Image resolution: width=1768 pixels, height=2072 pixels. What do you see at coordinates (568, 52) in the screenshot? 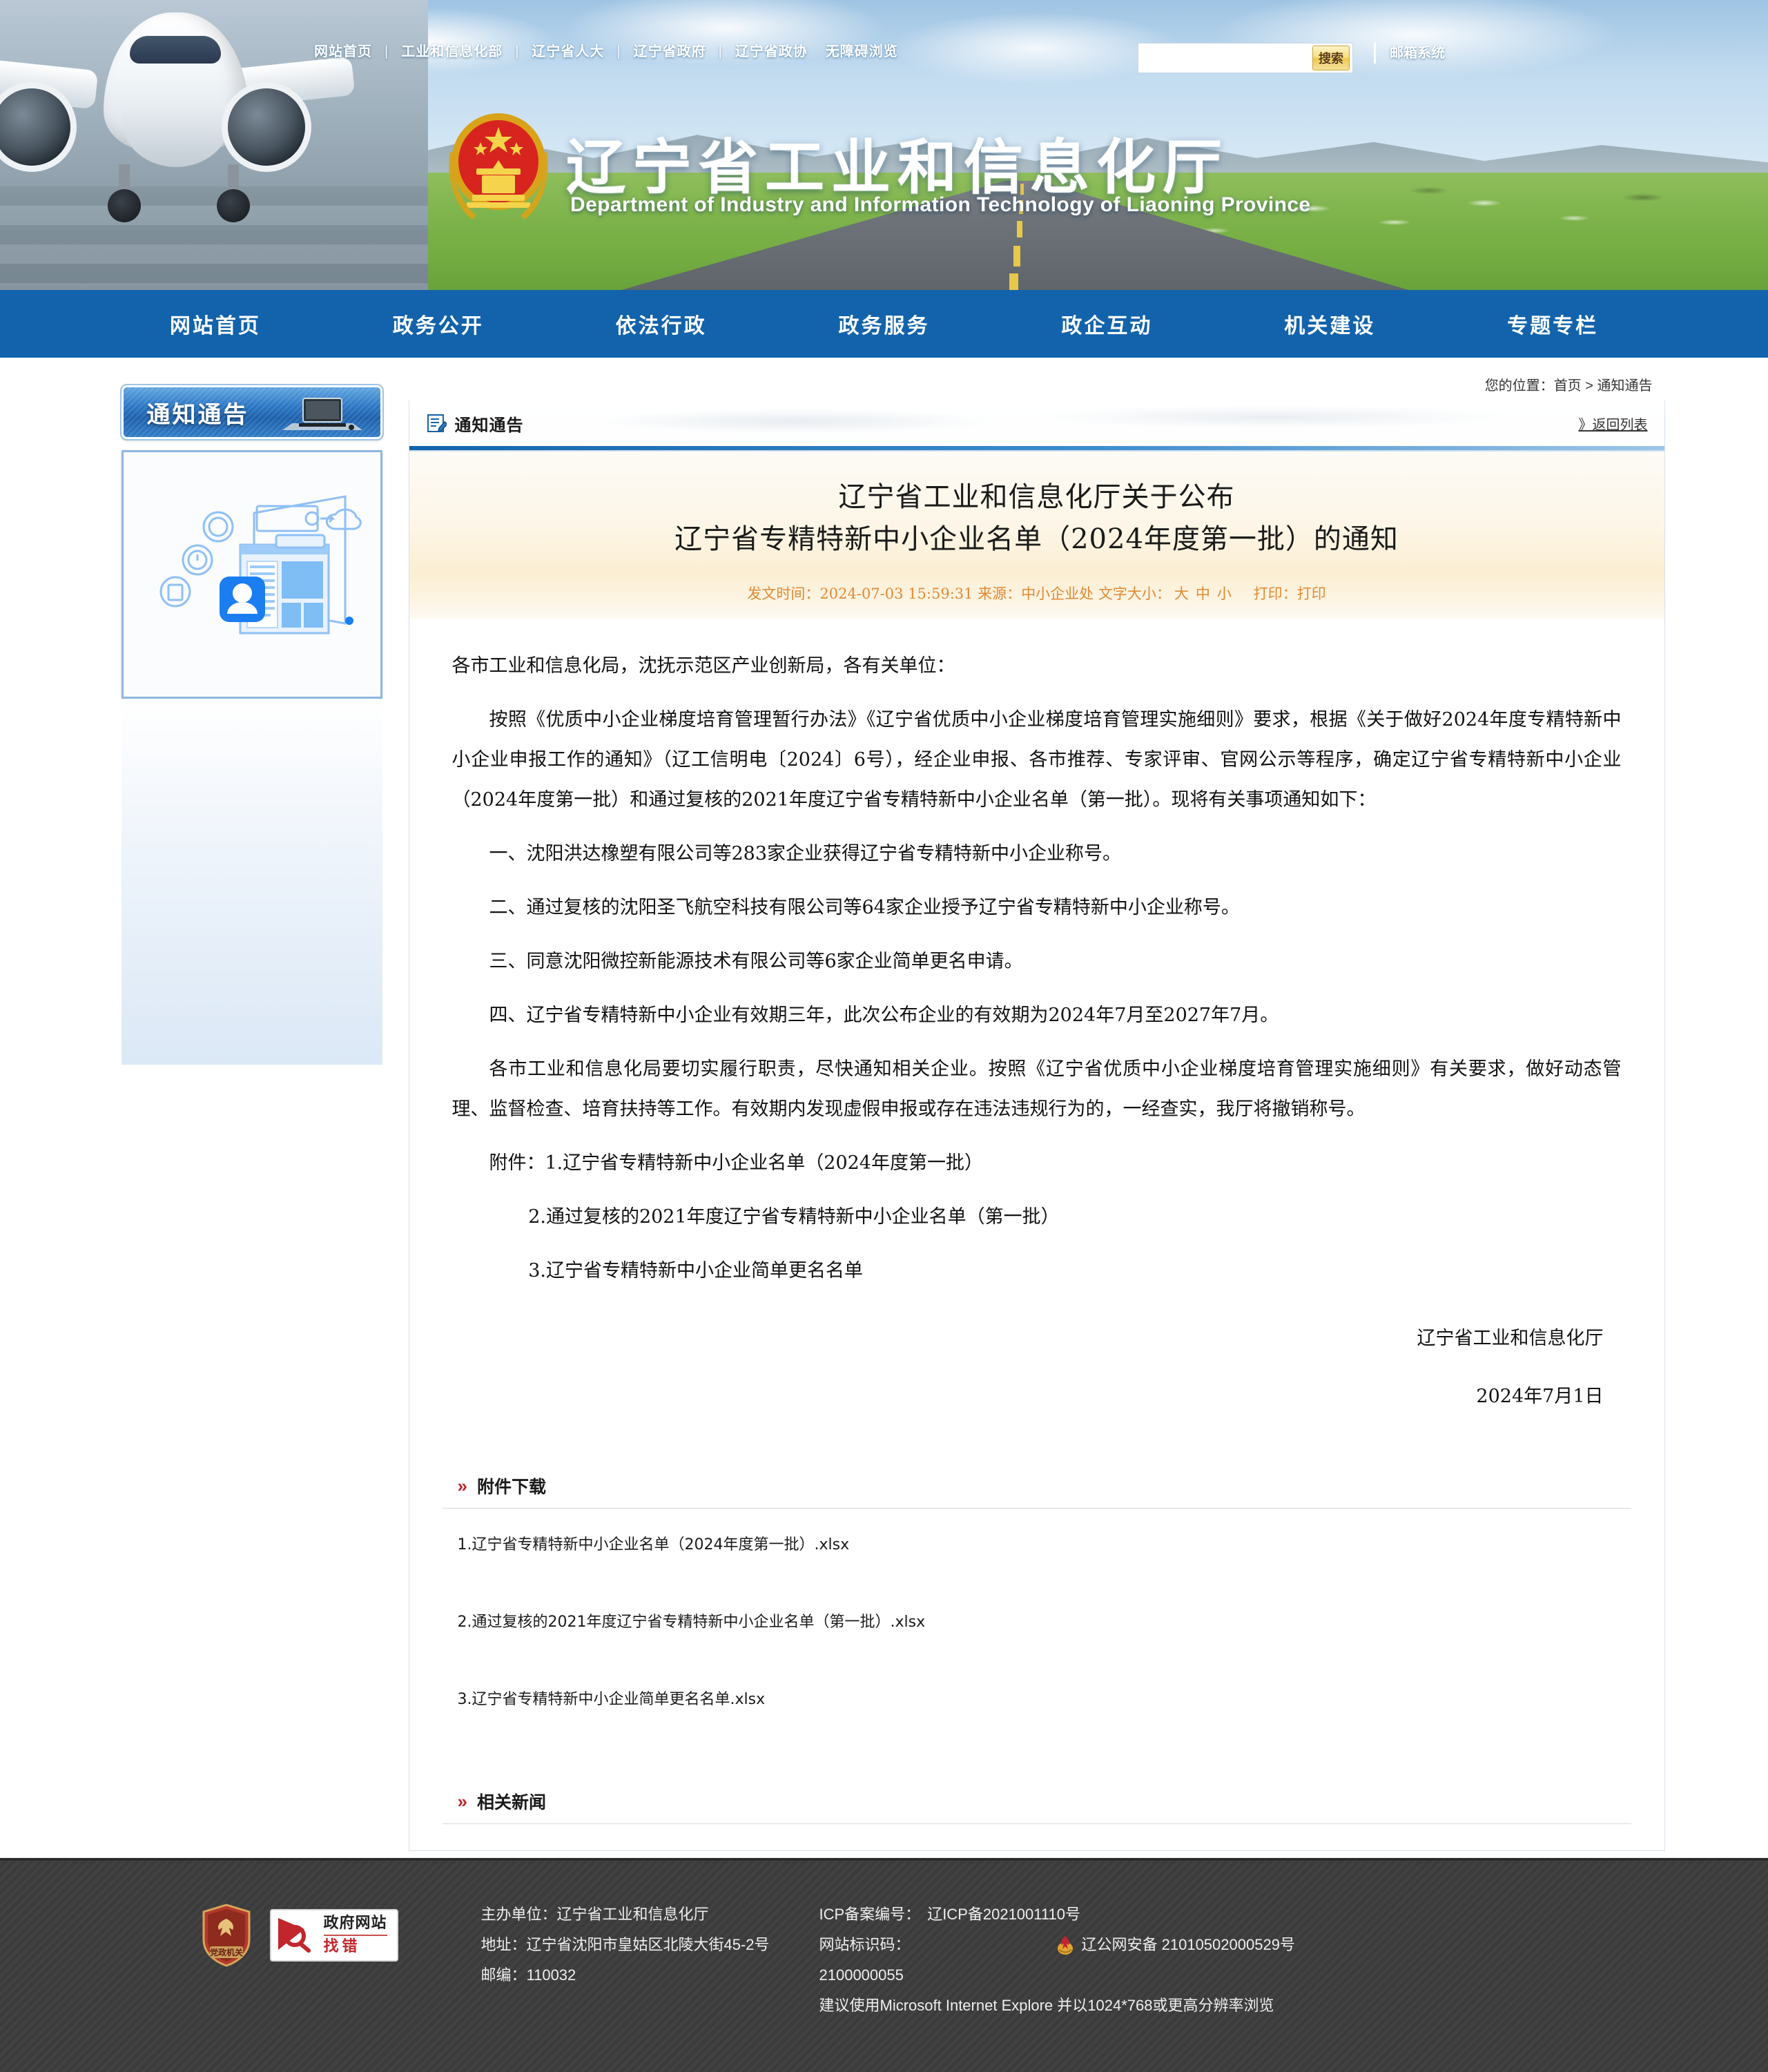
I see `top-nav-link-2: 辽宁省人大` at bounding box center [568, 52].